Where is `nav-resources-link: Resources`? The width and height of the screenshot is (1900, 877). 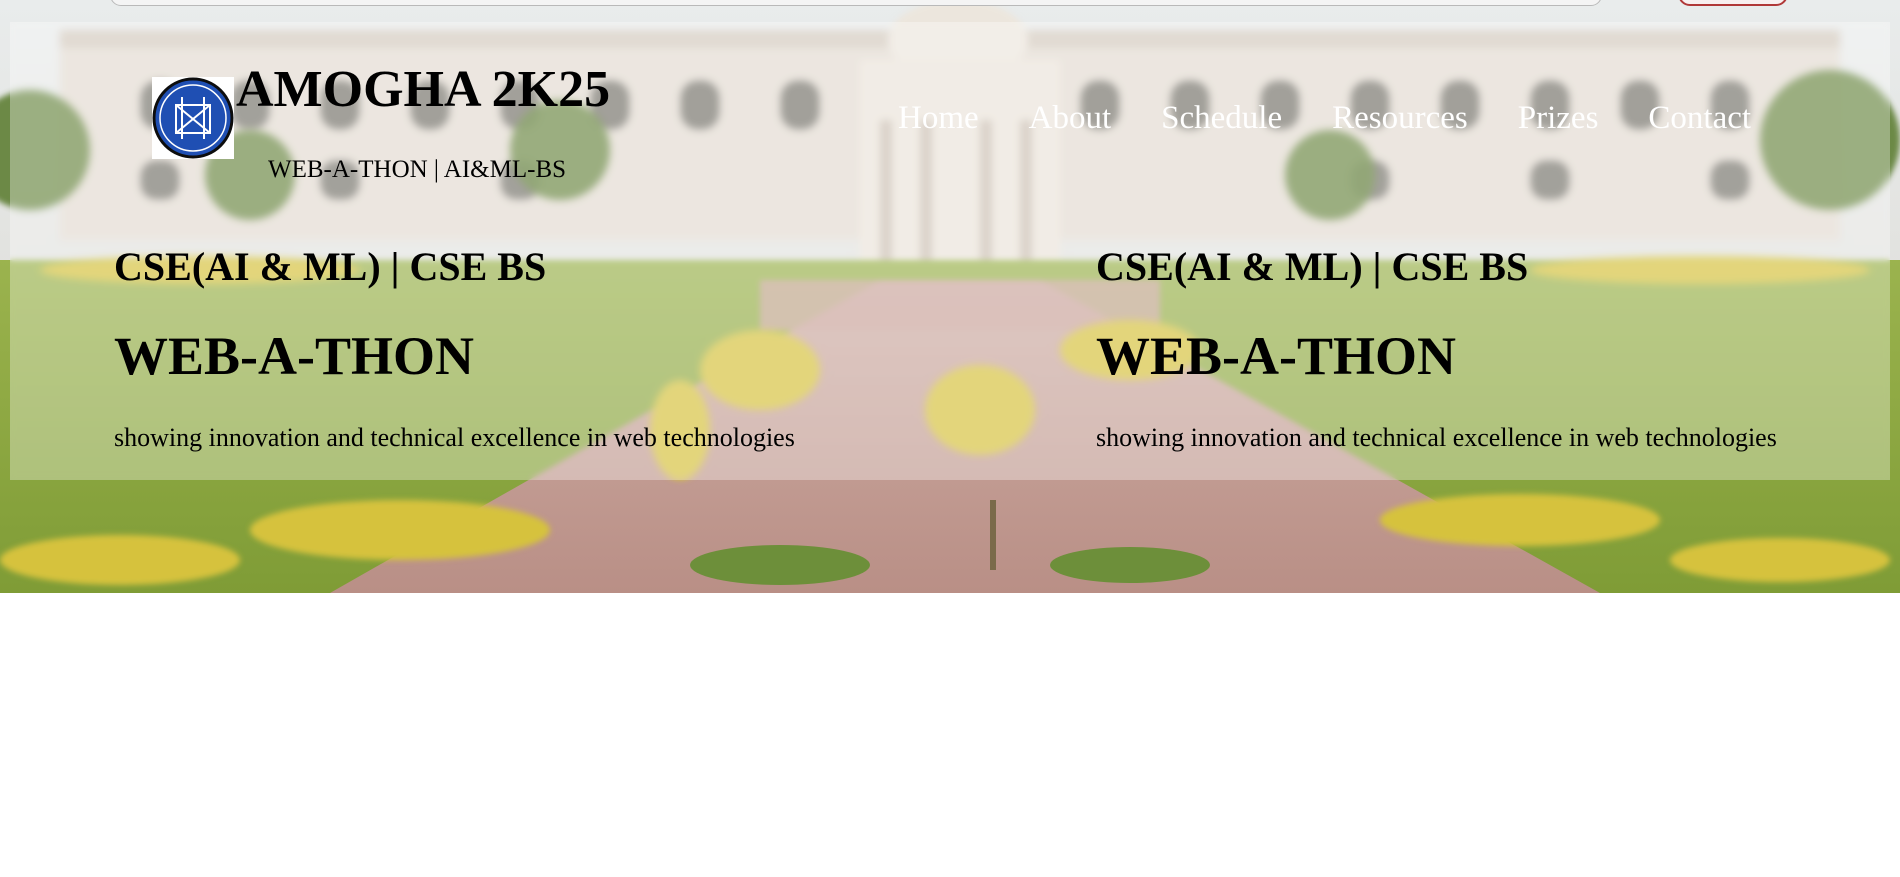
nav-resources-link: Resources is located at coordinates (1400, 118).